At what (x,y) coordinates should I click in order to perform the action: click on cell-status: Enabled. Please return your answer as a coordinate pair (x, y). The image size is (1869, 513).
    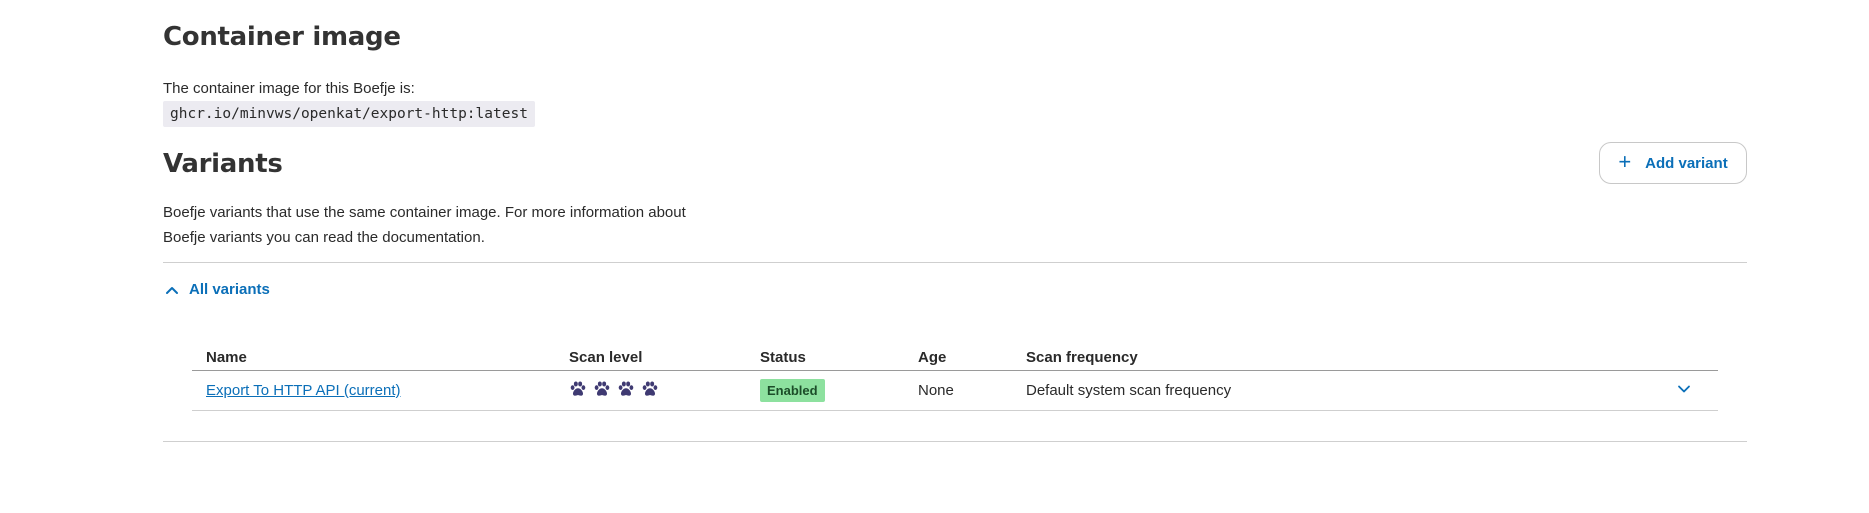
    Looking at the image, I should click on (825, 390).